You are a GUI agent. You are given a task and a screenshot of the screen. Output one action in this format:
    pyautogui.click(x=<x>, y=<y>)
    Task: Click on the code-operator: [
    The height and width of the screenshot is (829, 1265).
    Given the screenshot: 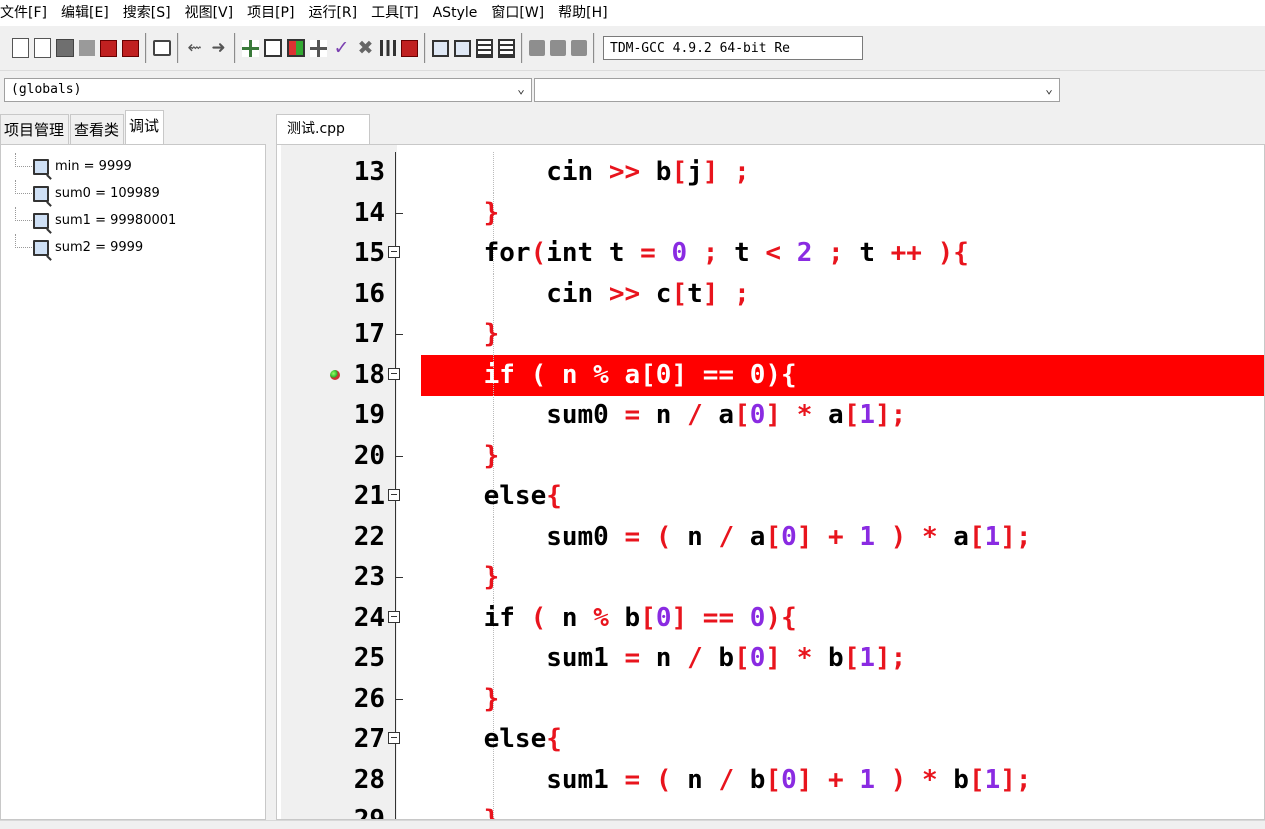 What is the action you would take?
    pyautogui.click(x=851, y=658)
    